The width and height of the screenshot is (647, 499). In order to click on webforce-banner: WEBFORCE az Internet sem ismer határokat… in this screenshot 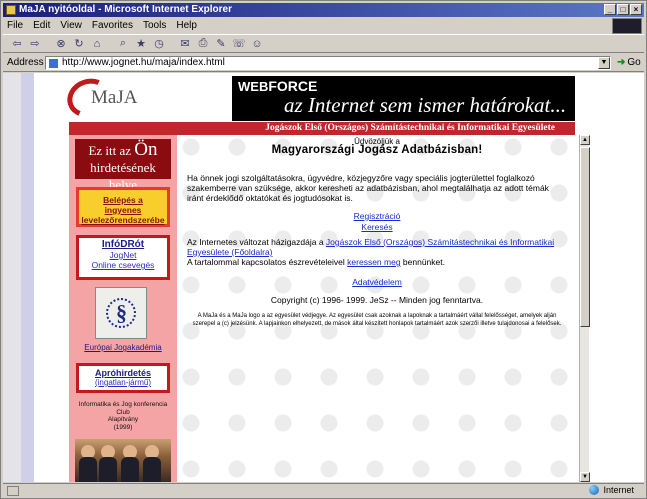, I will do `click(403, 98)`.